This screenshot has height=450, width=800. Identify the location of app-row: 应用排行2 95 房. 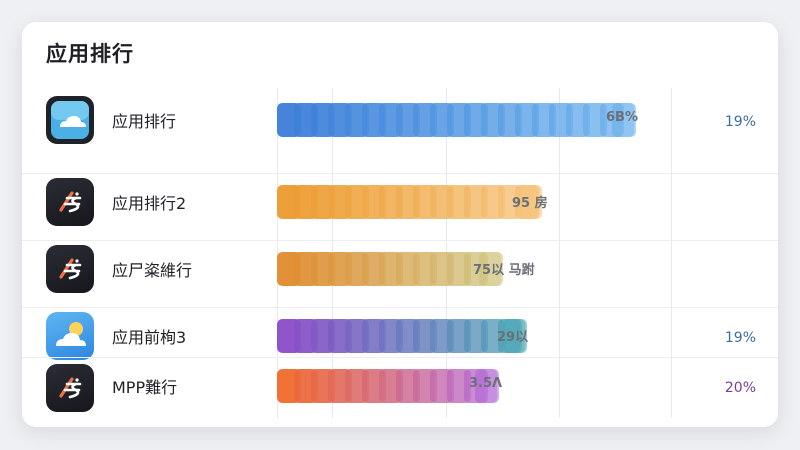
(400, 207).